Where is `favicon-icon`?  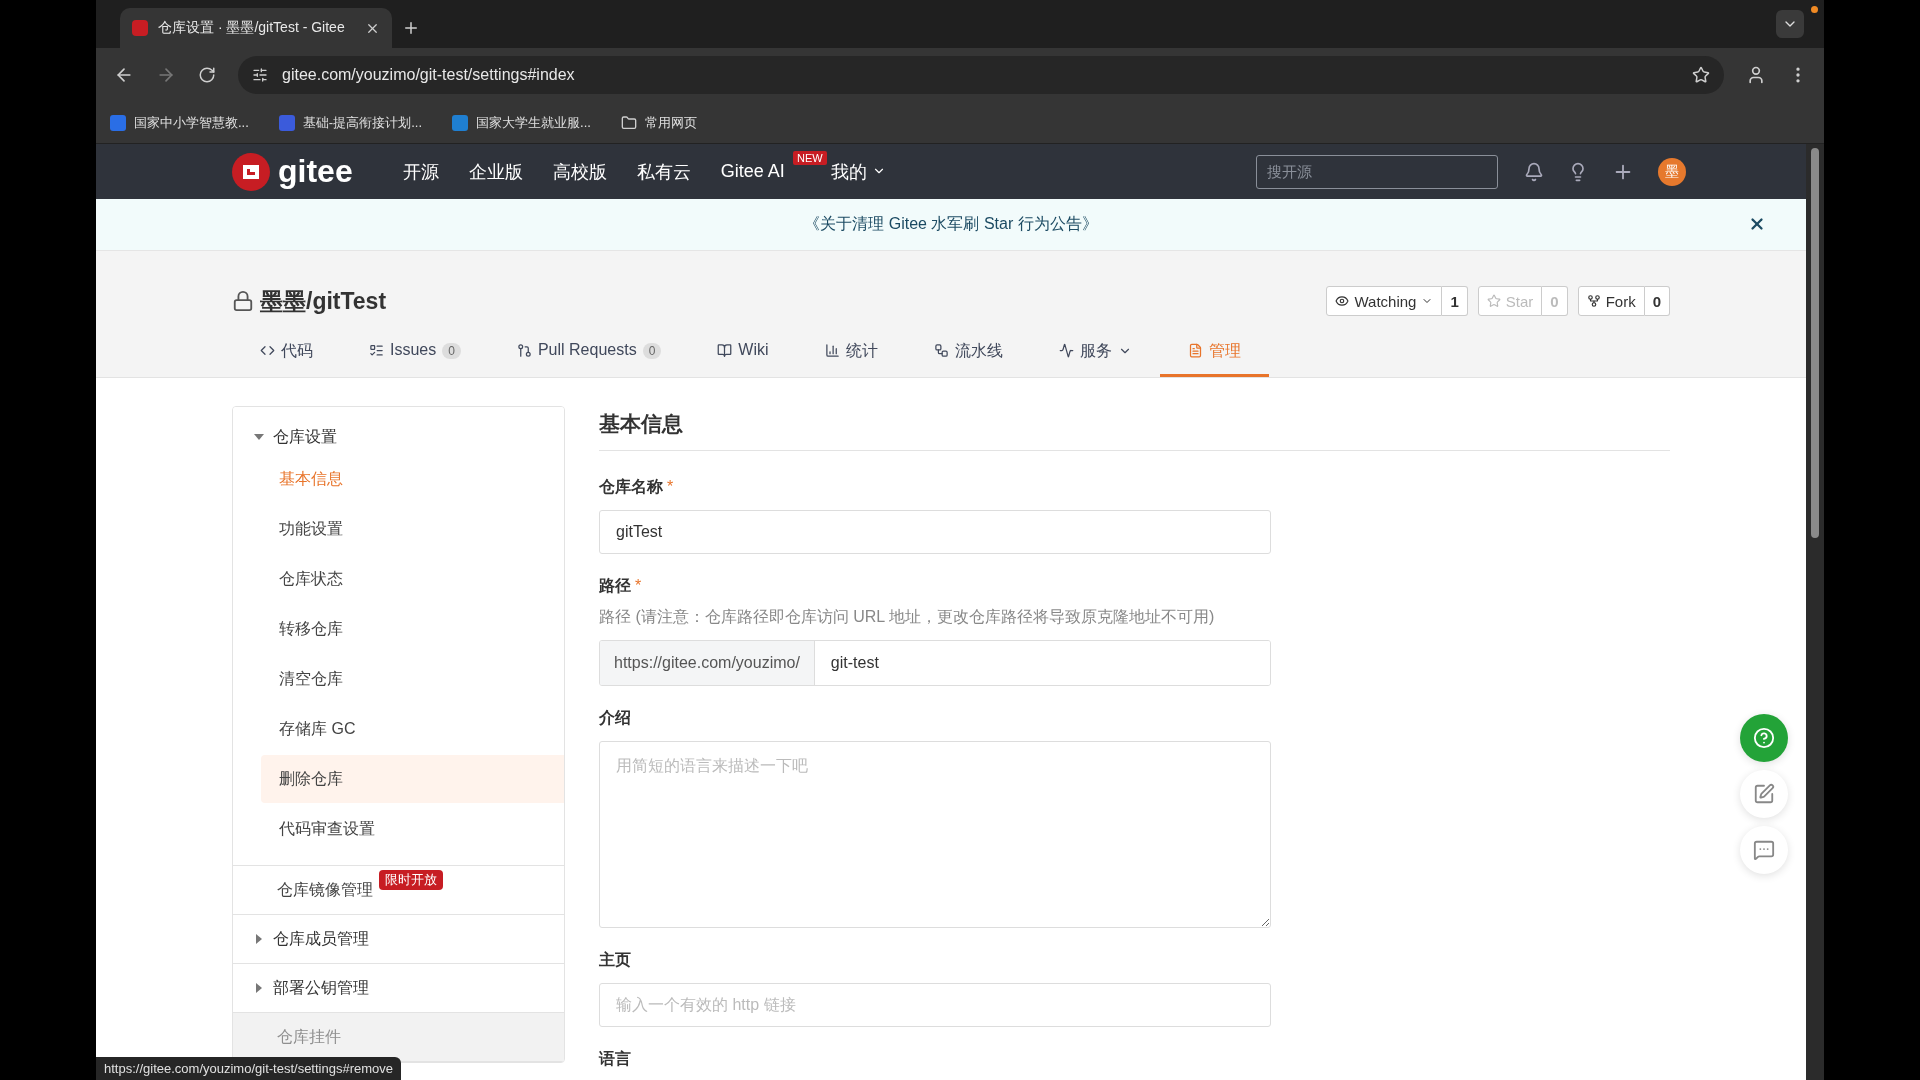 favicon-icon is located at coordinates (140, 28).